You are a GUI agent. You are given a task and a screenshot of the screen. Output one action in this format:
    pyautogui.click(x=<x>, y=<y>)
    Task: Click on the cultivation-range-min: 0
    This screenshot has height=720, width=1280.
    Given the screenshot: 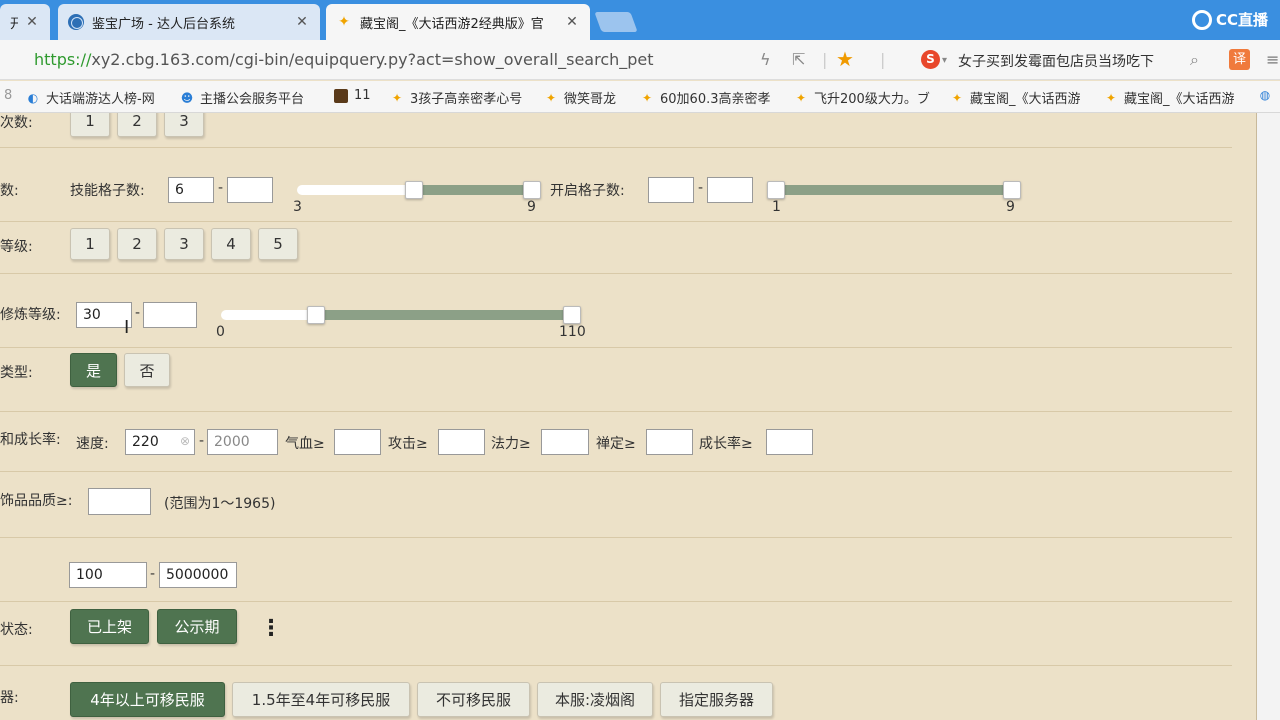 What is the action you would take?
    pyautogui.click(x=220, y=332)
    